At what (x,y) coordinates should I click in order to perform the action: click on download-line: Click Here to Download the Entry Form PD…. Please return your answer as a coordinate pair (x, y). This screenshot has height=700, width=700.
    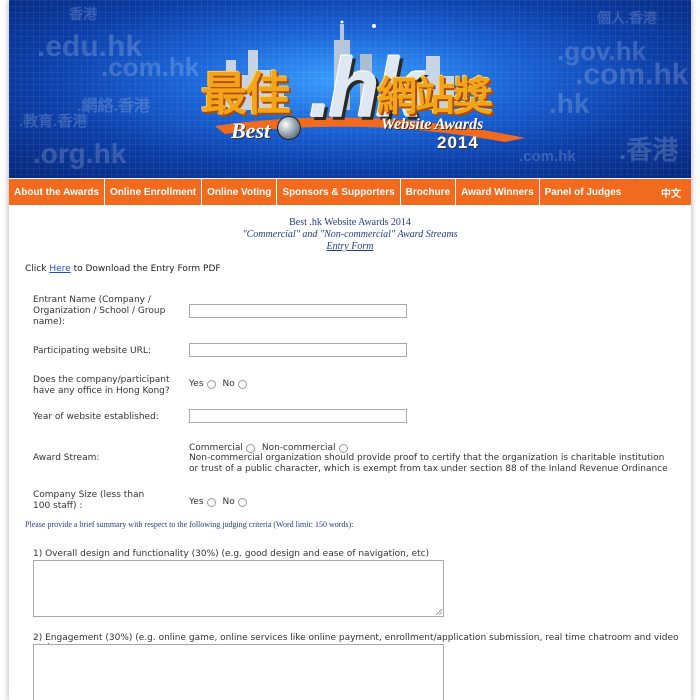
    Looking at the image, I should click on (123, 269).